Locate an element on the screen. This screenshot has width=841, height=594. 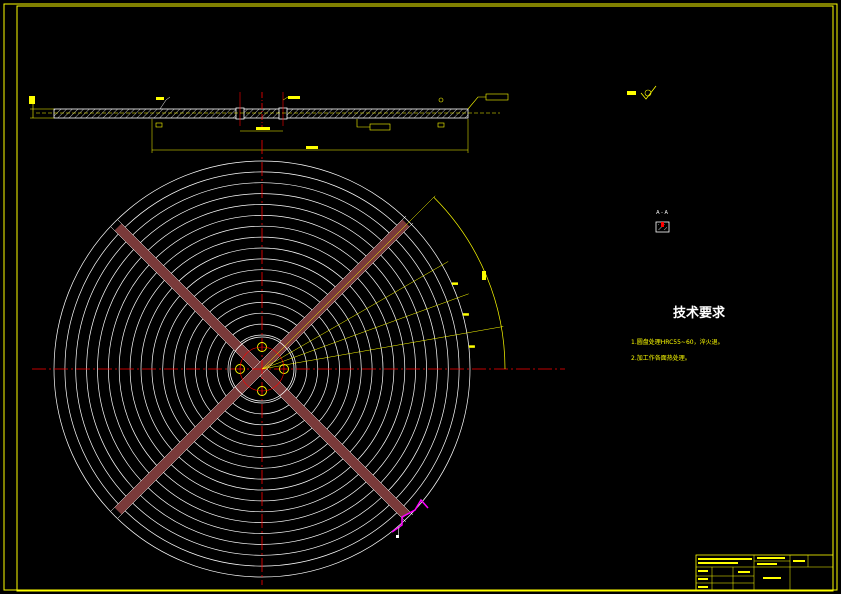
roughness-circle is located at coordinates (648, 93).